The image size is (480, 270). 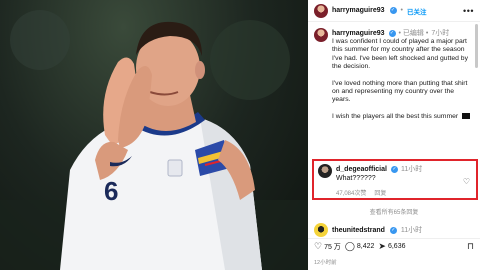 I want to click on more-options-icon: •••, so click(x=468, y=11).